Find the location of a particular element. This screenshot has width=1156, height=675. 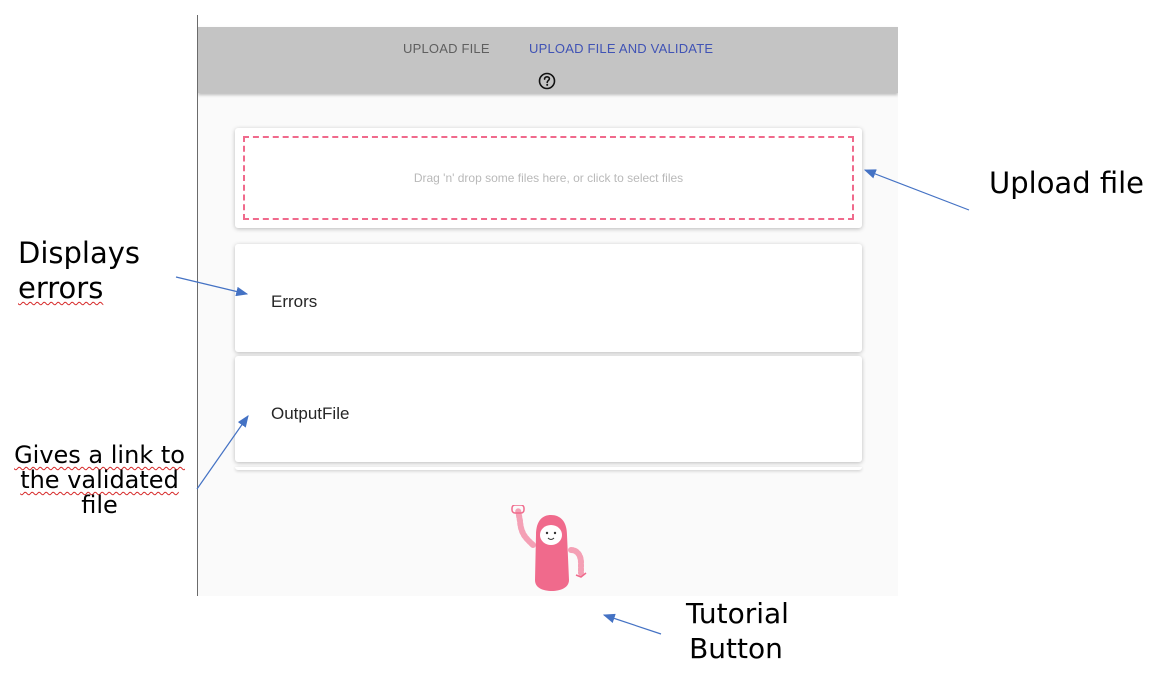

arrow-upload is located at coordinates (916, 190).